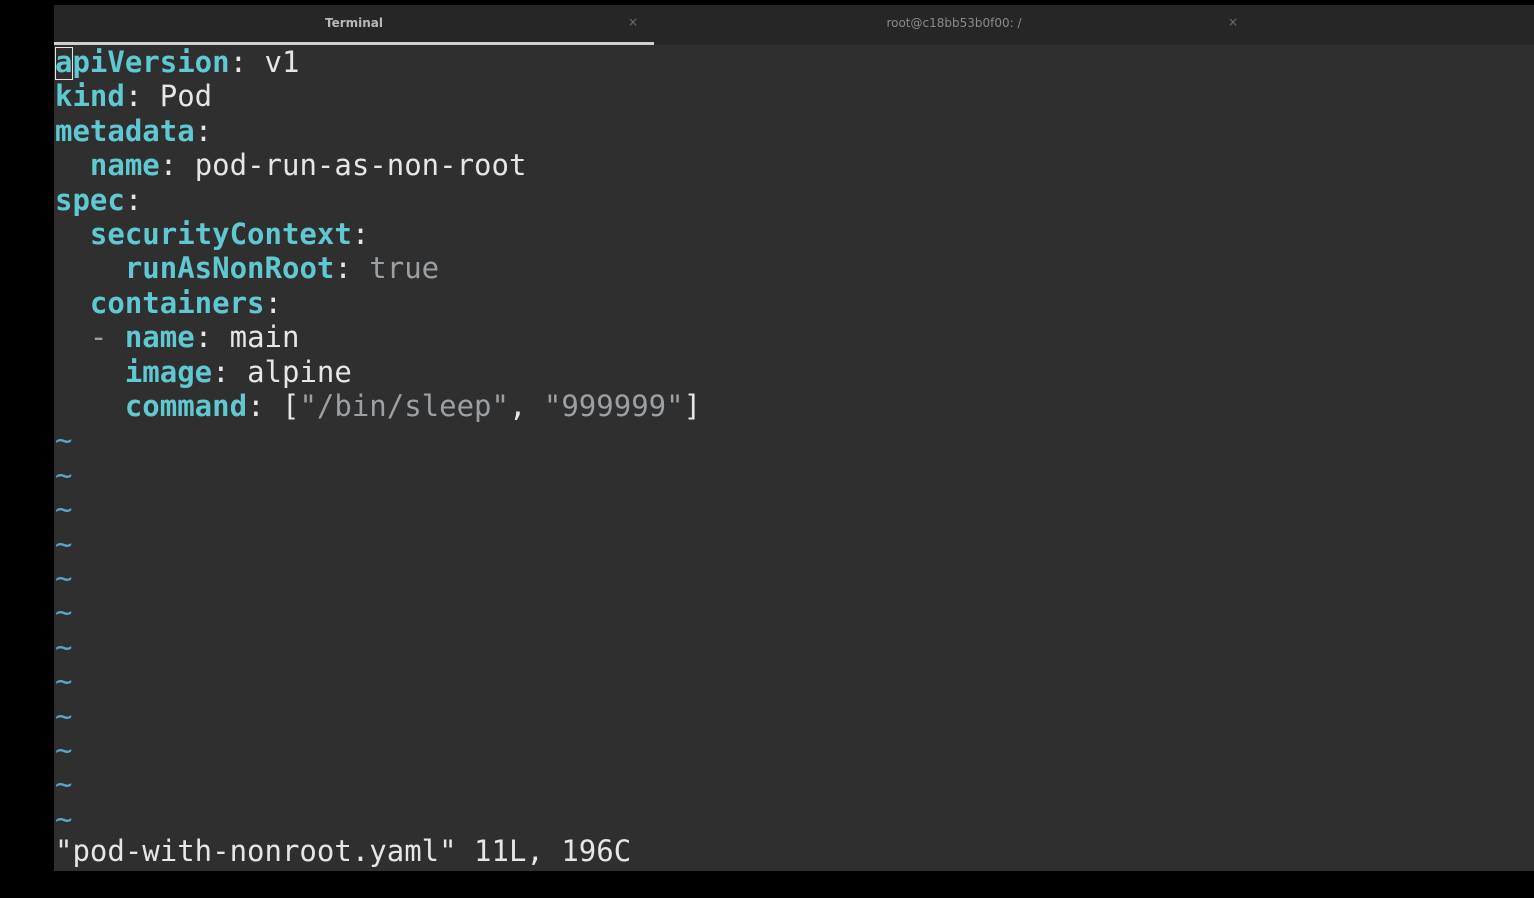 This screenshot has height=898, width=1534. Describe the element at coordinates (613, 406) in the screenshot. I see `yaml-string: "999999"` at that location.